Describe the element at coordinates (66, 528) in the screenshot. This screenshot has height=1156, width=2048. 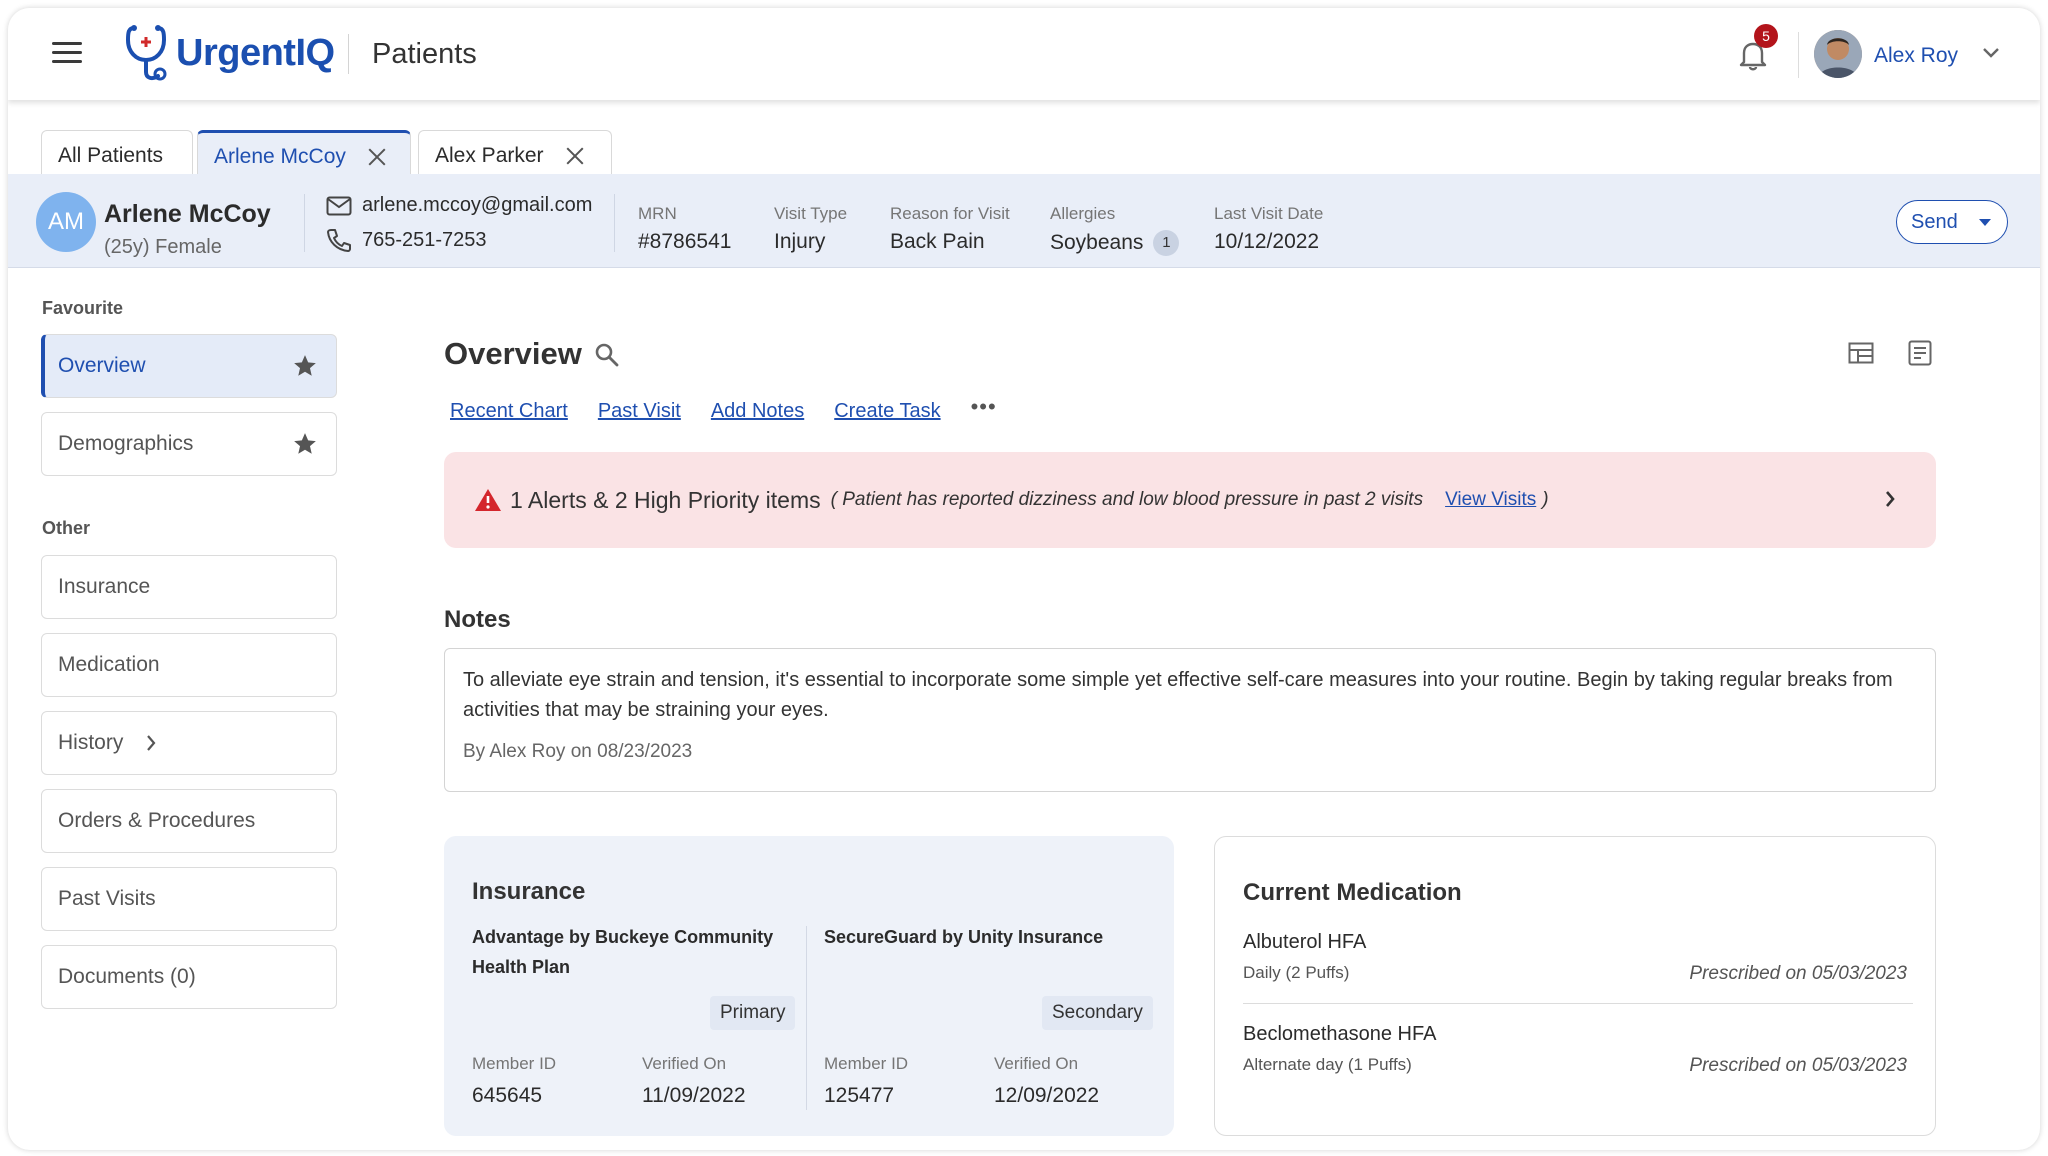
I see `other-heading: Other` at that location.